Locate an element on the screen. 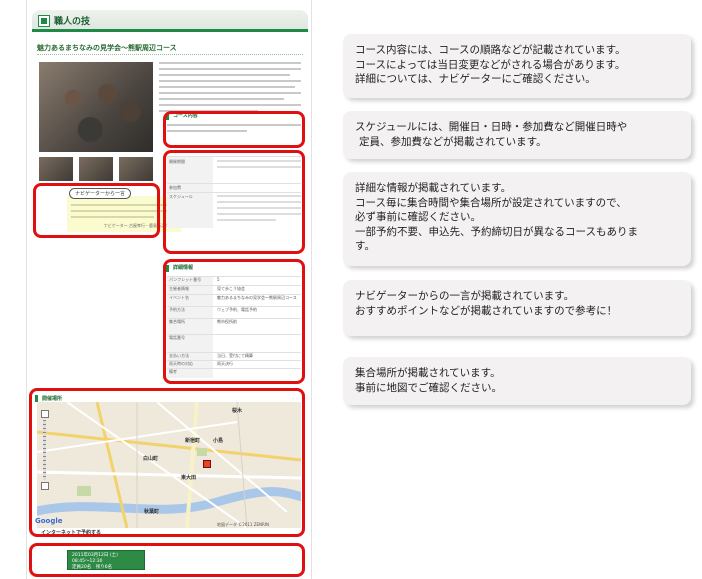 Image resolution: width=702 pixels, height=579 pixels. square-bullet-icon is located at coordinates (44, 21).